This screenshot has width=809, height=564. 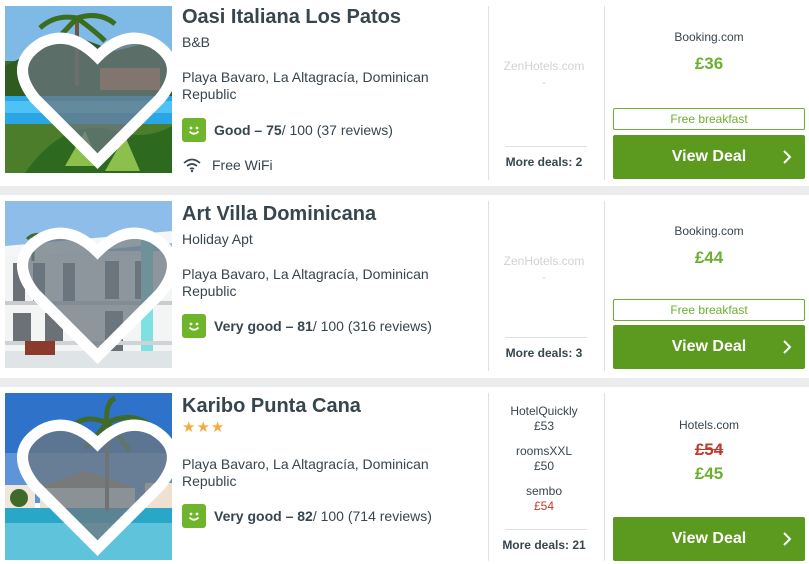 I want to click on alt-deal-partner: HotelQuickly, so click(x=544, y=411).